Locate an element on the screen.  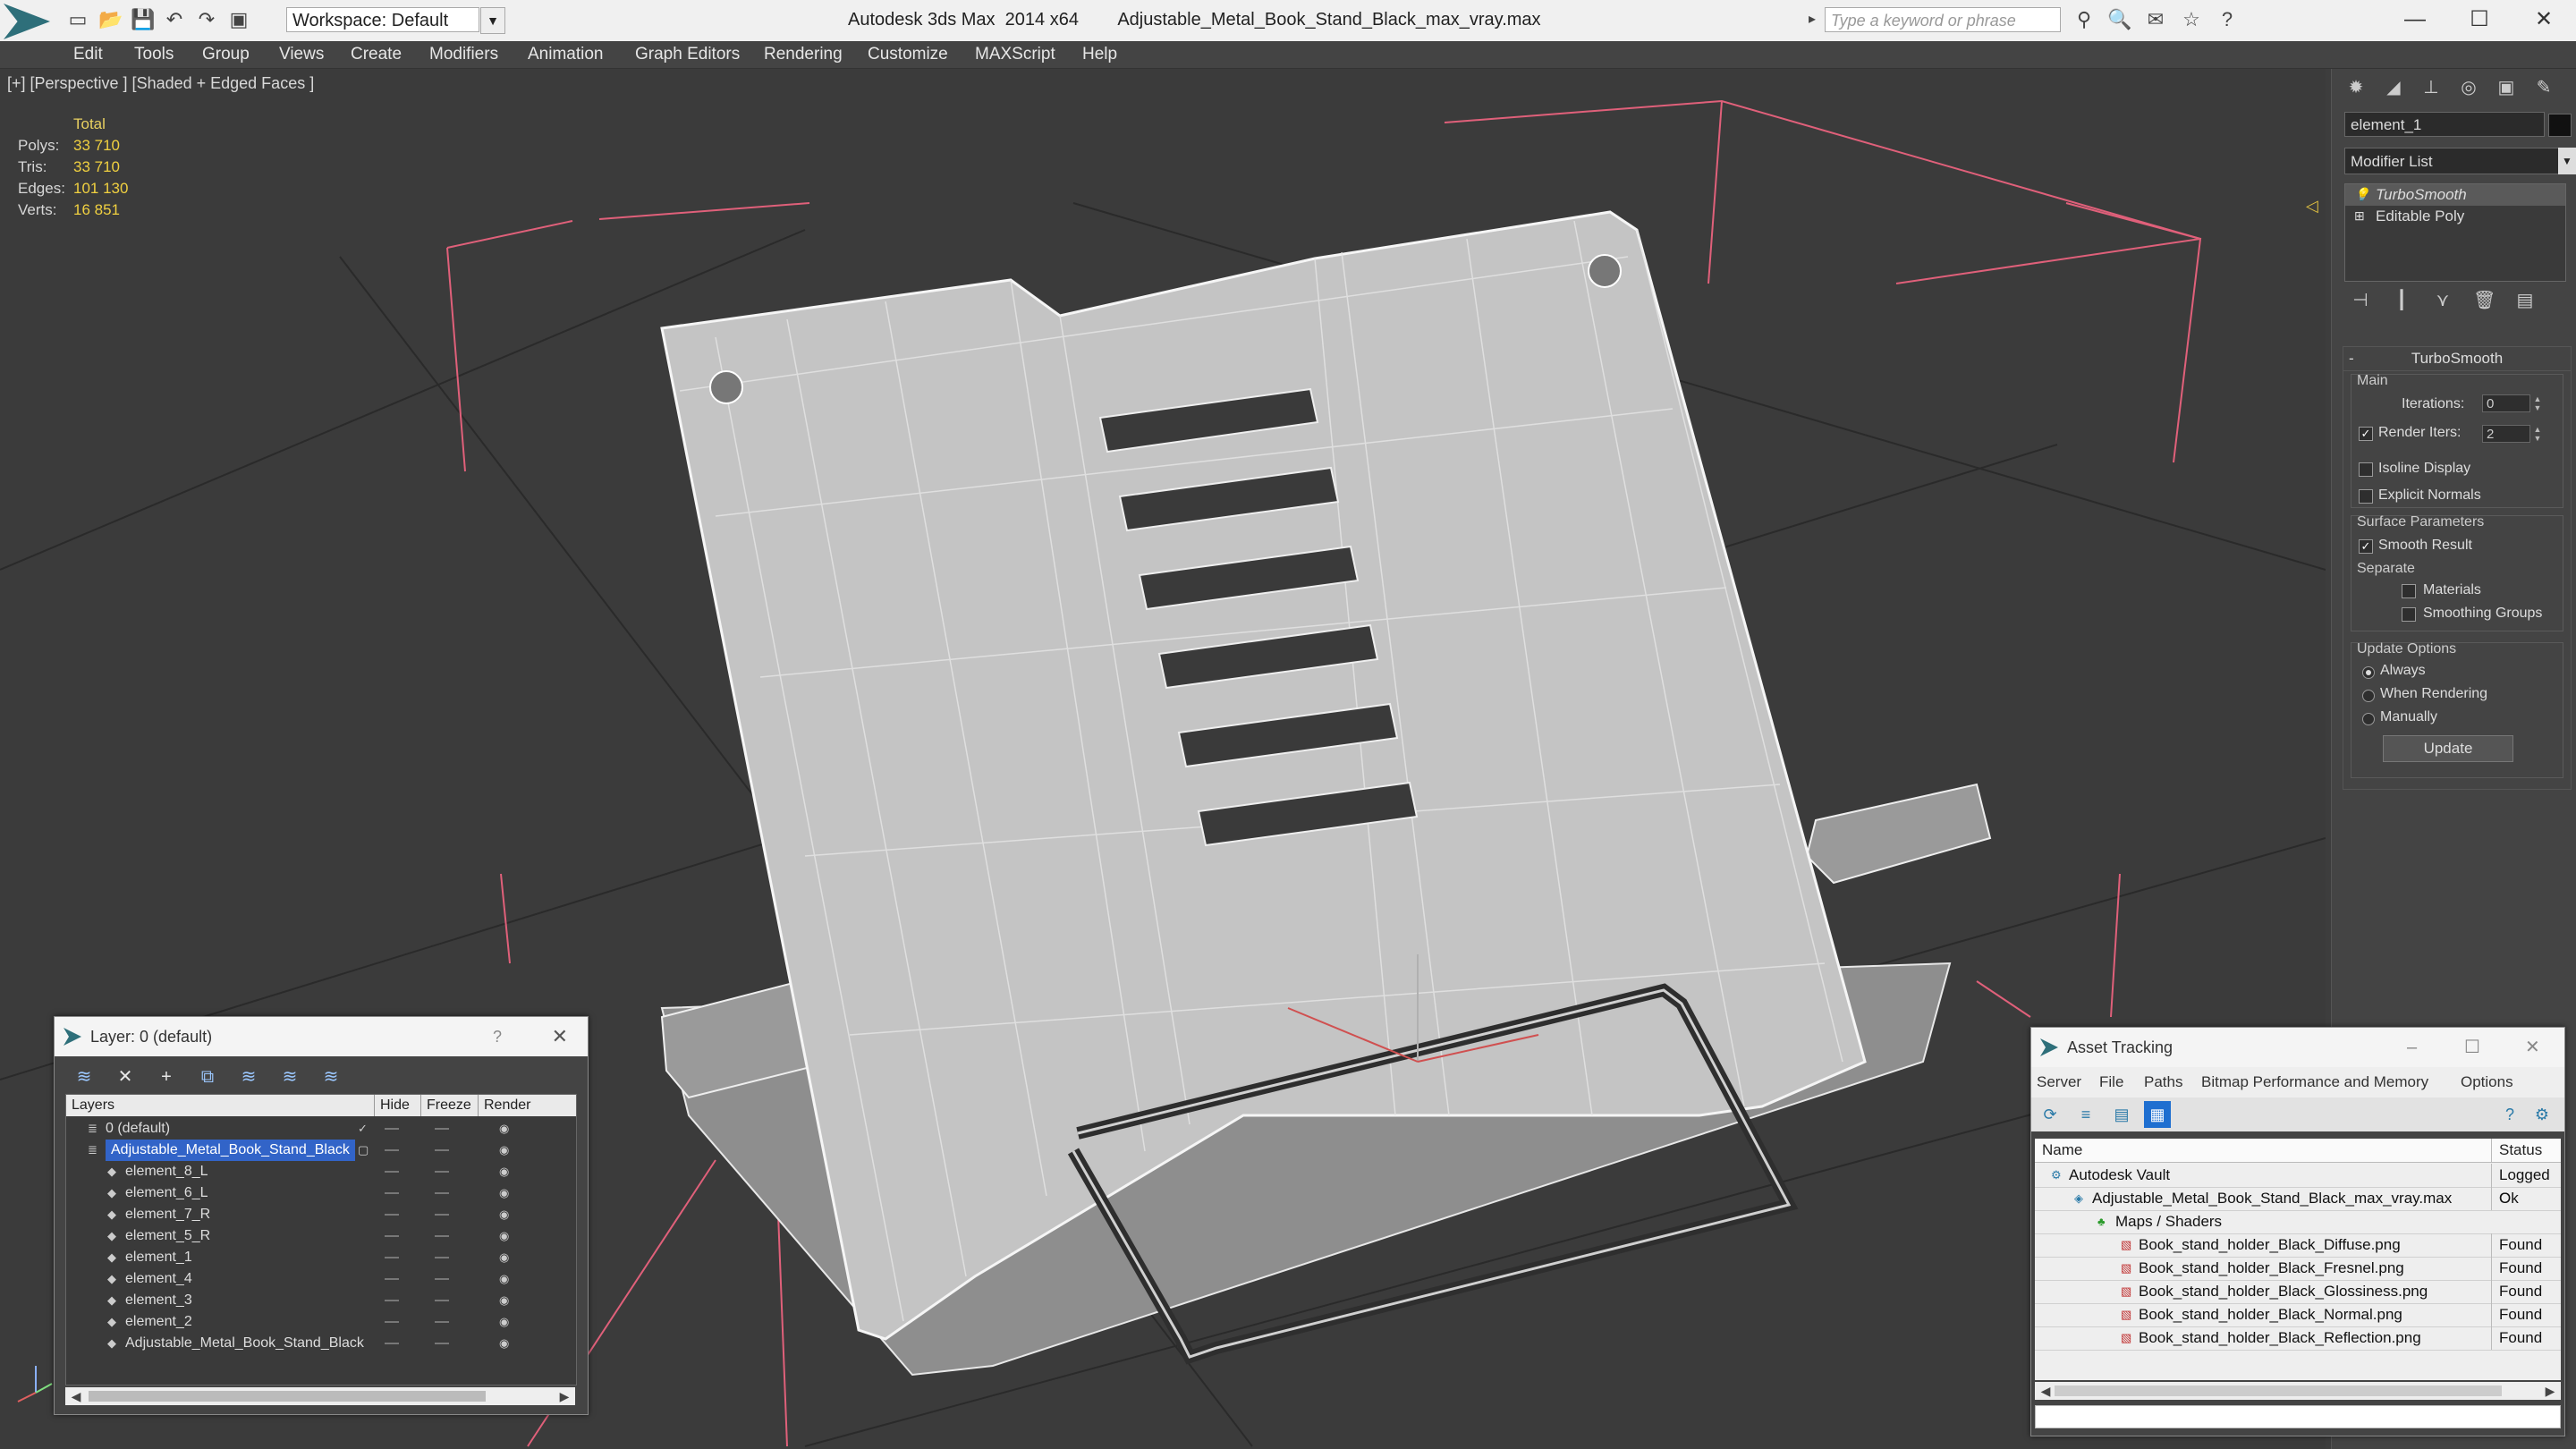
search-expand-icon: ▸ is located at coordinates (1812, 19).